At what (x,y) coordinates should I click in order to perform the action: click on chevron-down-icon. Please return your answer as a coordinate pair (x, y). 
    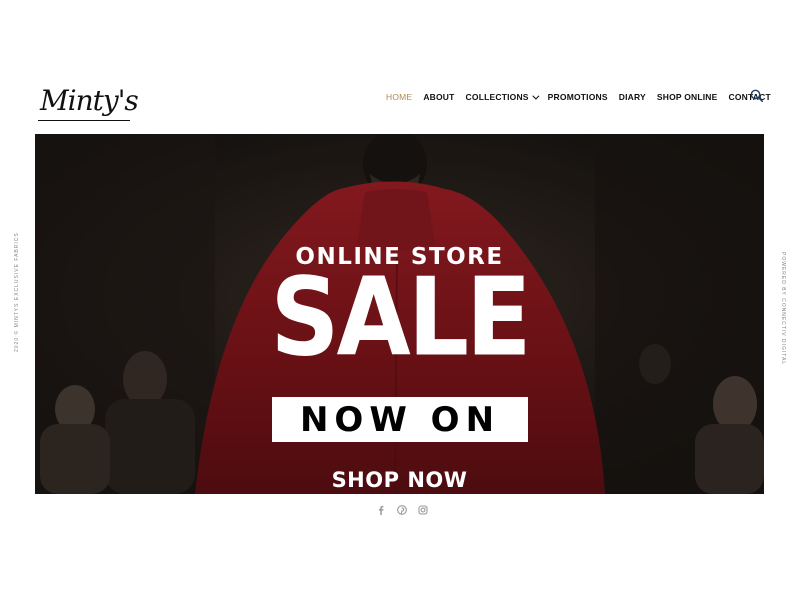
    Looking at the image, I should click on (536, 96).